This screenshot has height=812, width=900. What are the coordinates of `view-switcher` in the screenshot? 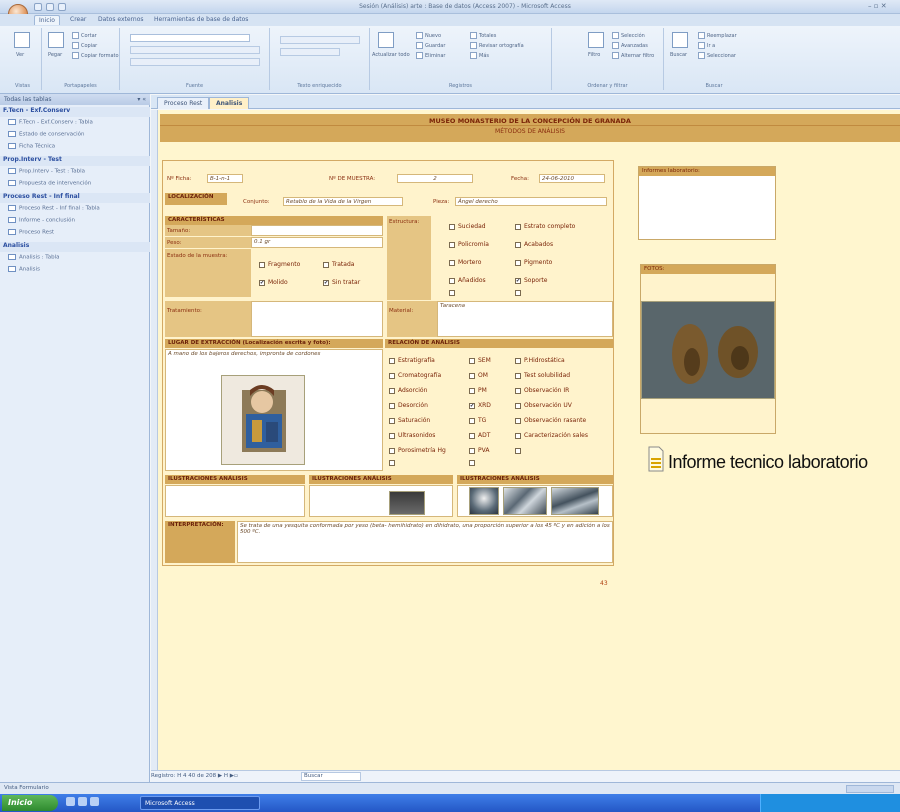 It's located at (870, 789).